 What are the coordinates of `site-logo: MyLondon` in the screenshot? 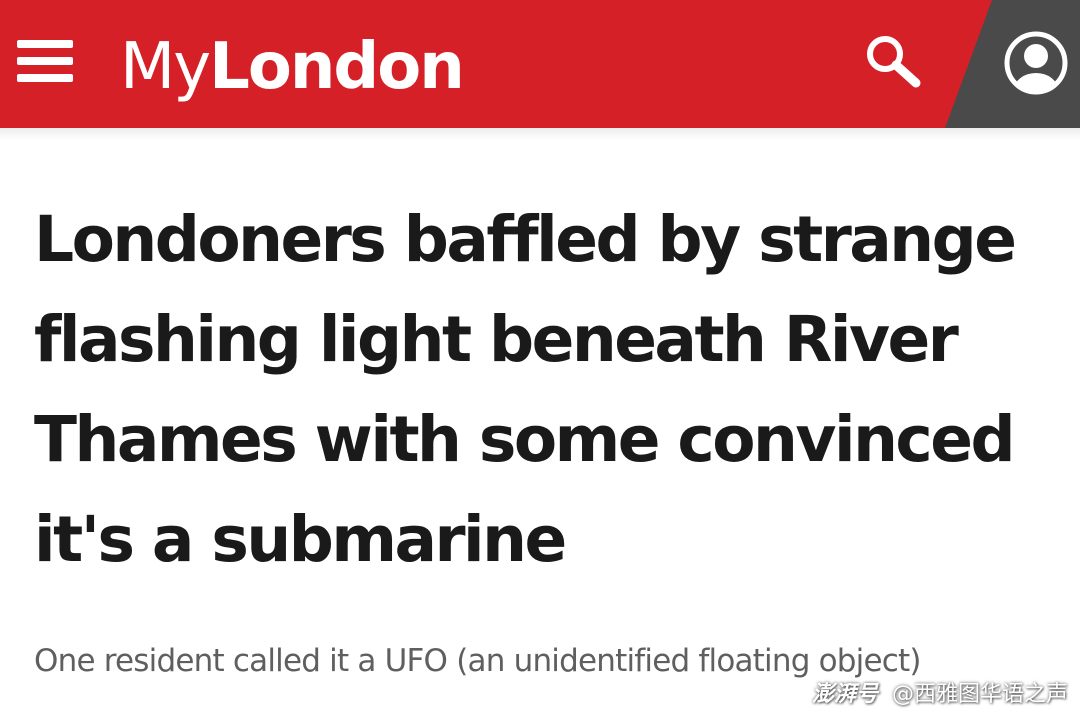 It's located at (292, 67).